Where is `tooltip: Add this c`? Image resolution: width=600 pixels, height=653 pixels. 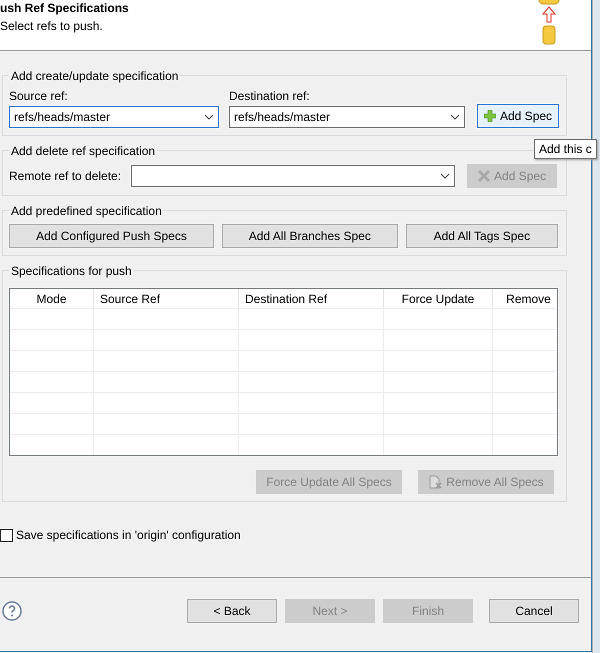 tooltip: Add this c is located at coordinates (565, 149).